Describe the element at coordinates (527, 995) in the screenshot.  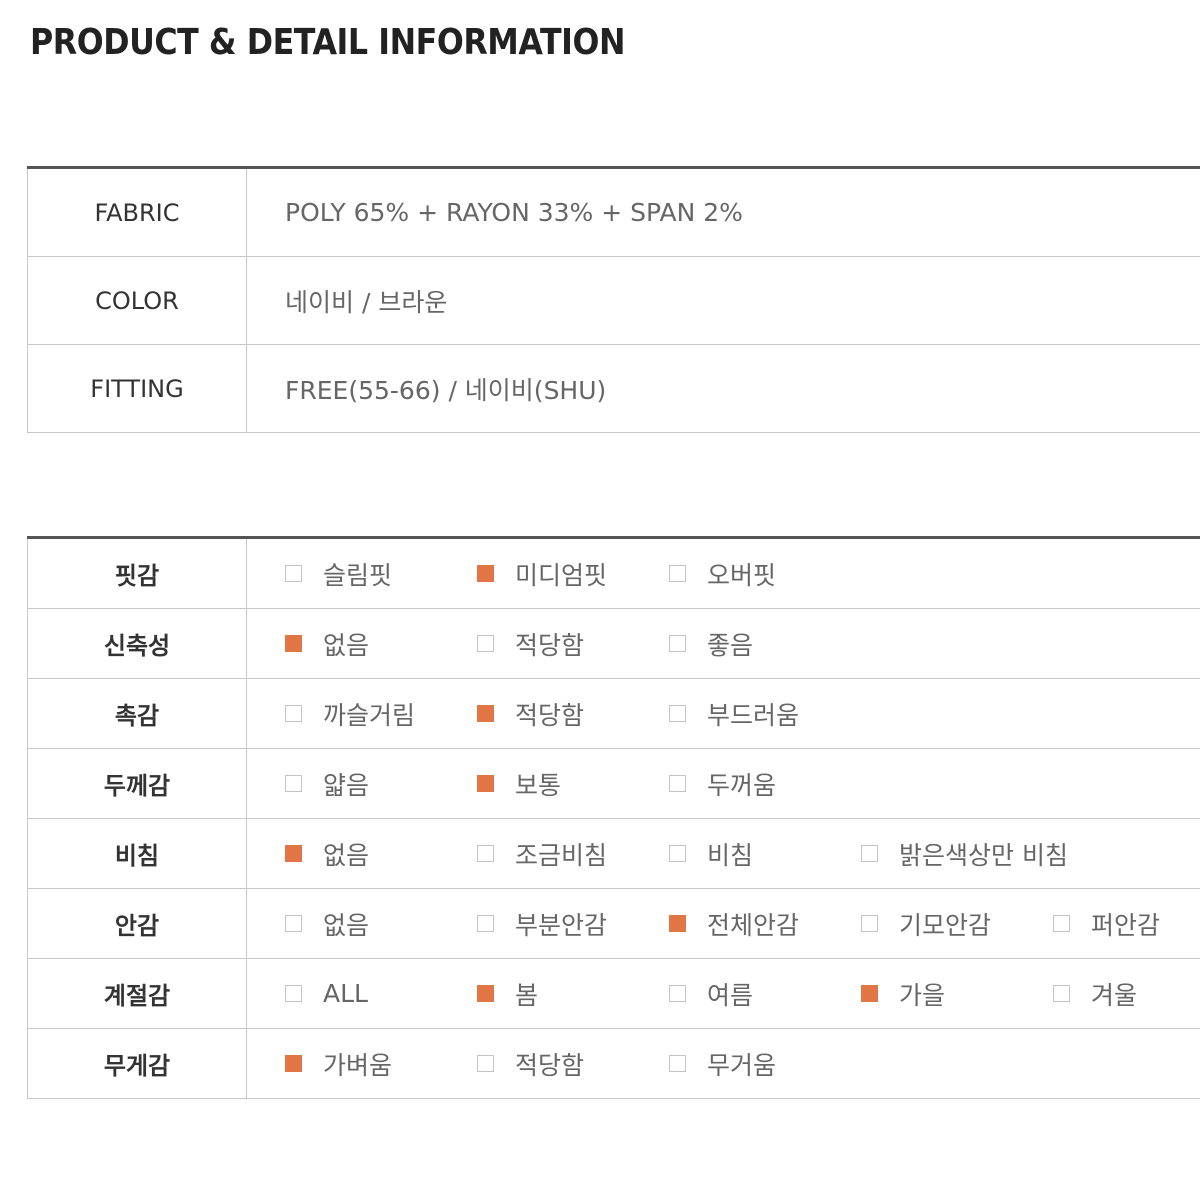
I see `option-label: 봄` at that location.